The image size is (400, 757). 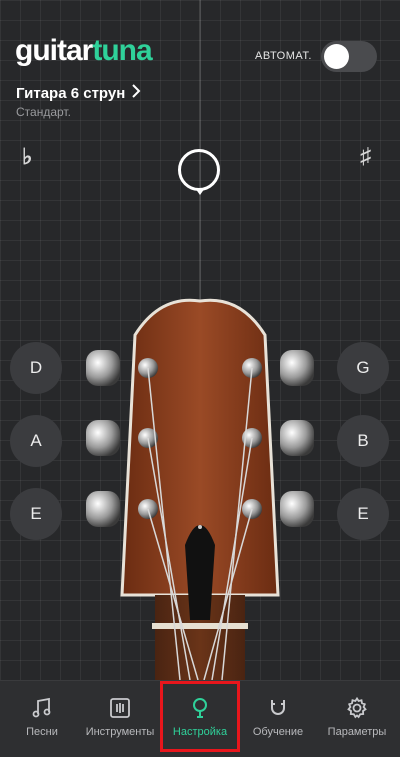 What do you see at coordinates (283, 56) in the screenshot?
I see `auto-mode-label: АВТОМАТ.` at bounding box center [283, 56].